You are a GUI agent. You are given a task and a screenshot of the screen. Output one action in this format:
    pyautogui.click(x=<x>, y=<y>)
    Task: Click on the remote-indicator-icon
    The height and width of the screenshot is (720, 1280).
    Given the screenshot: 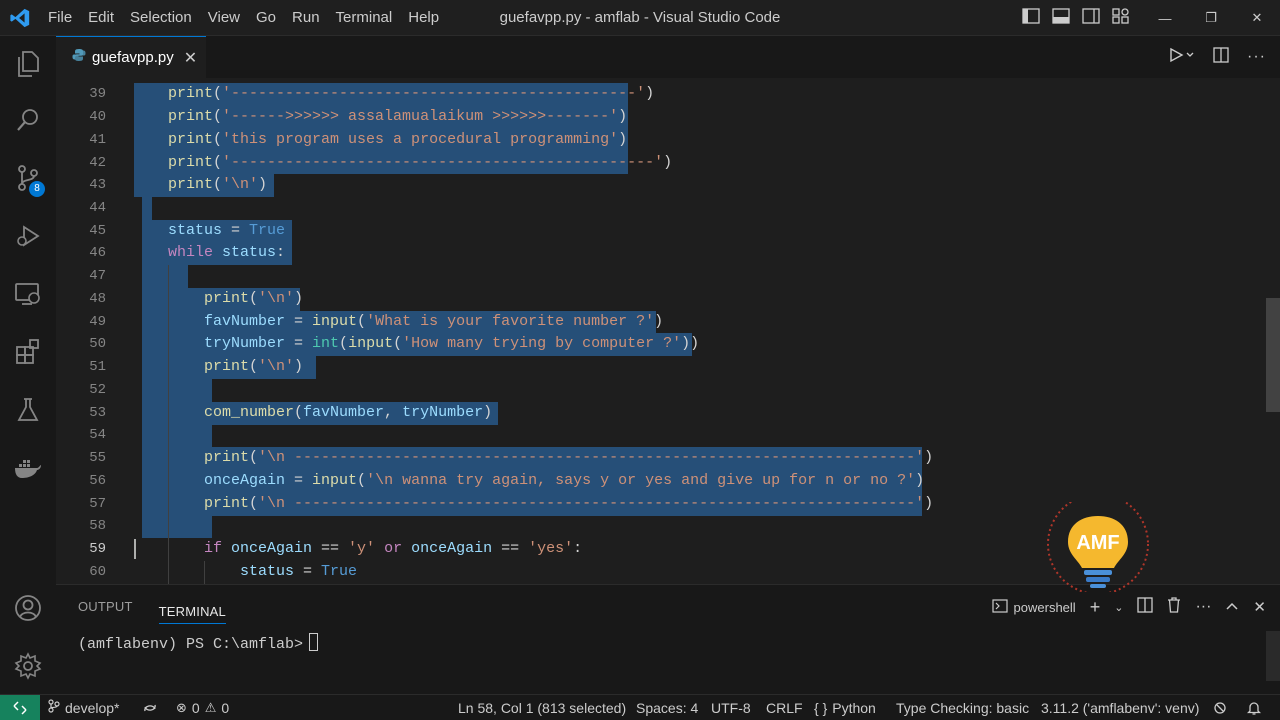 What is the action you would take?
    pyautogui.click(x=20, y=707)
    